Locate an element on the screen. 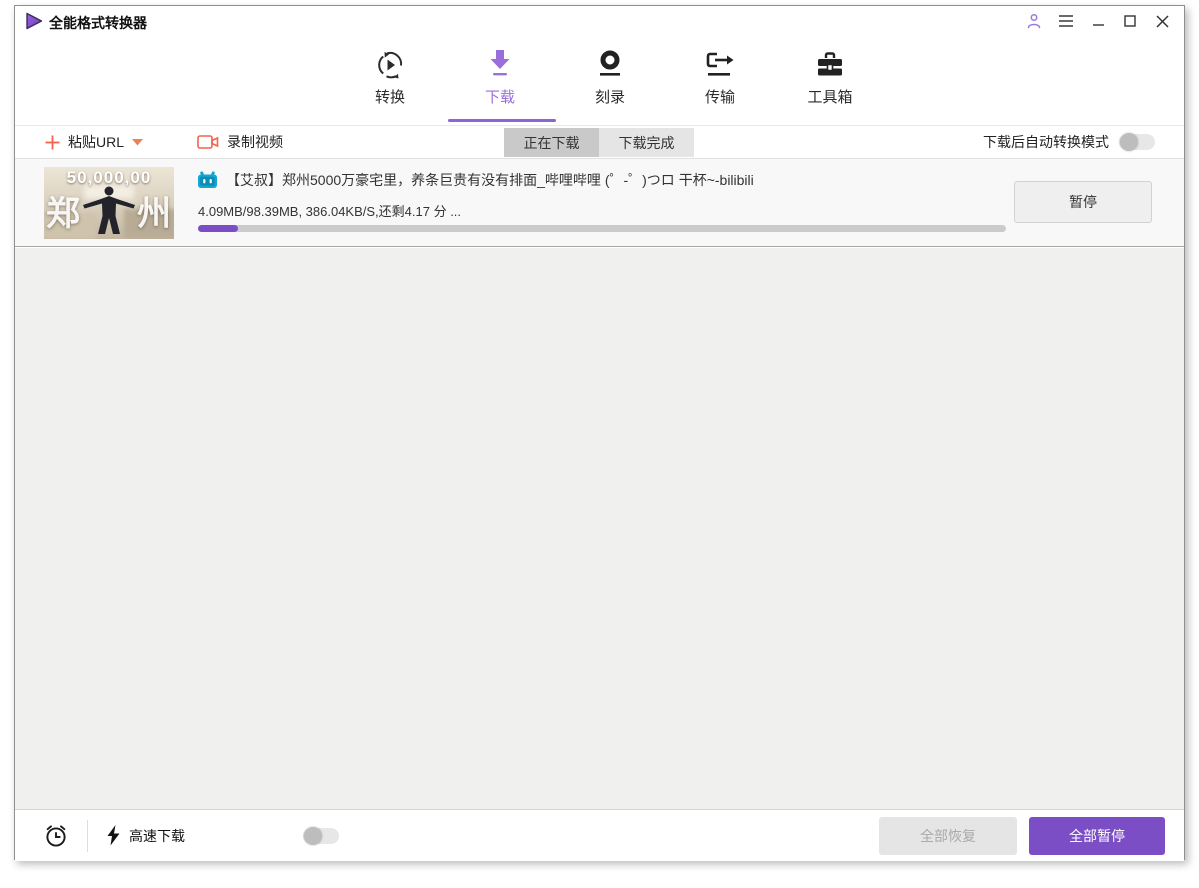 This screenshot has width=1199, height=888. tab-toolbox: 工具箱 is located at coordinates (830, 75).